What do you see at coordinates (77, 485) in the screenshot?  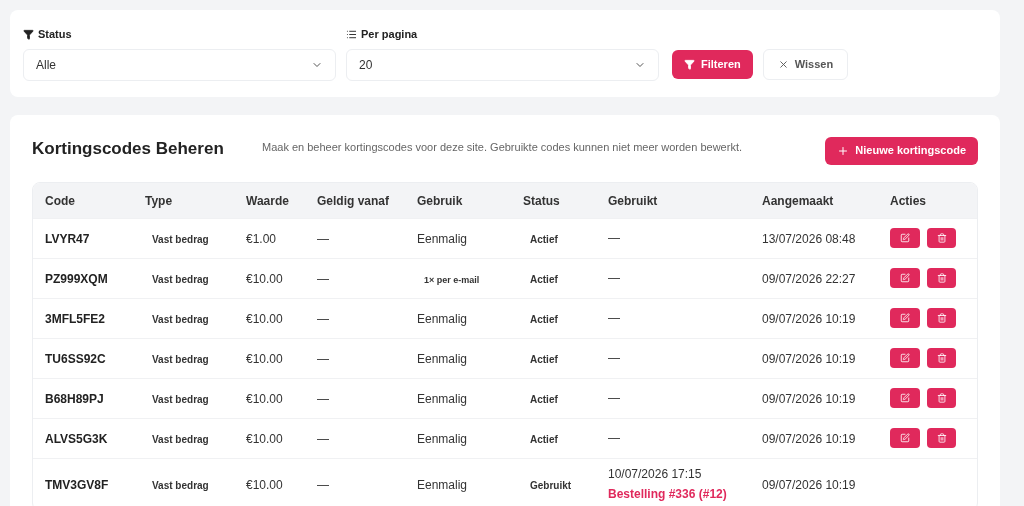 I see `code-cell: TMV3GV8F` at bounding box center [77, 485].